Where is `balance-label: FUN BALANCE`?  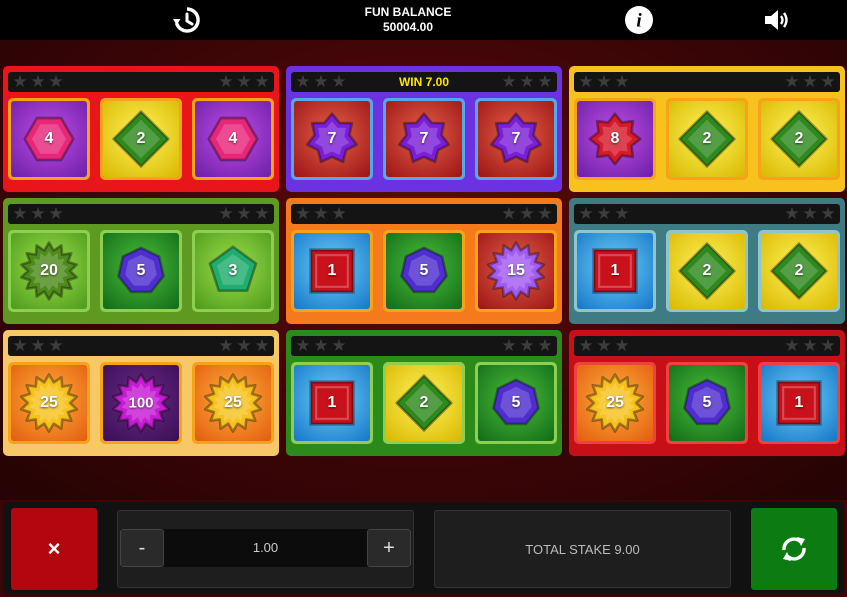
balance-label: FUN BALANCE is located at coordinates (408, 12).